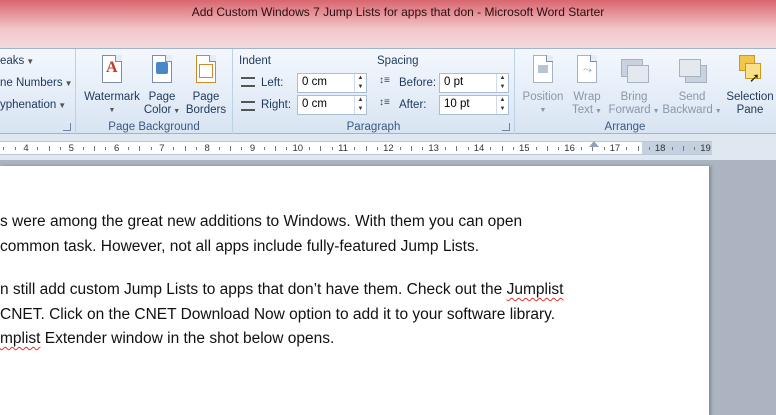  Describe the element at coordinates (634, 70) in the screenshot. I see `bring-forward-icon` at that location.